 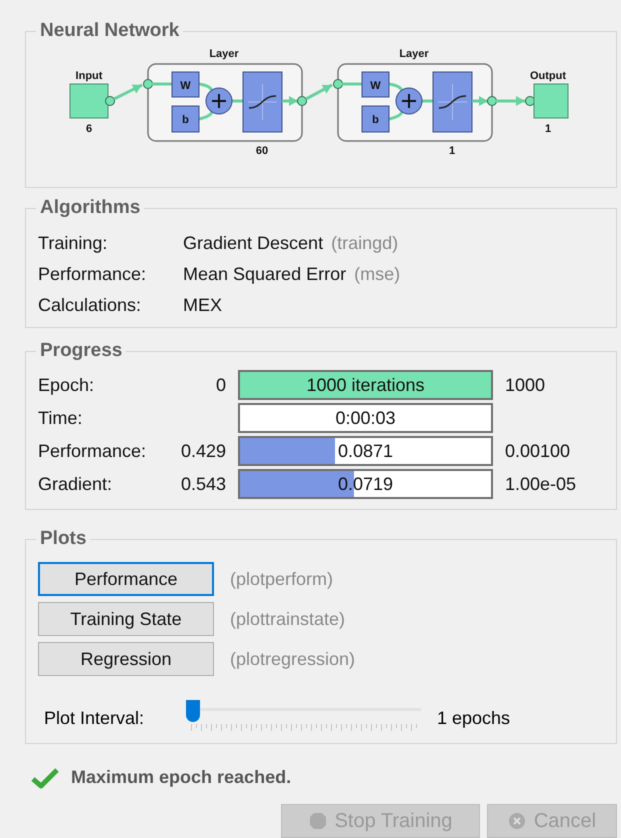 What do you see at coordinates (282, 579) in the screenshot?
I see `plot-function-hint: (plotperform)` at bounding box center [282, 579].